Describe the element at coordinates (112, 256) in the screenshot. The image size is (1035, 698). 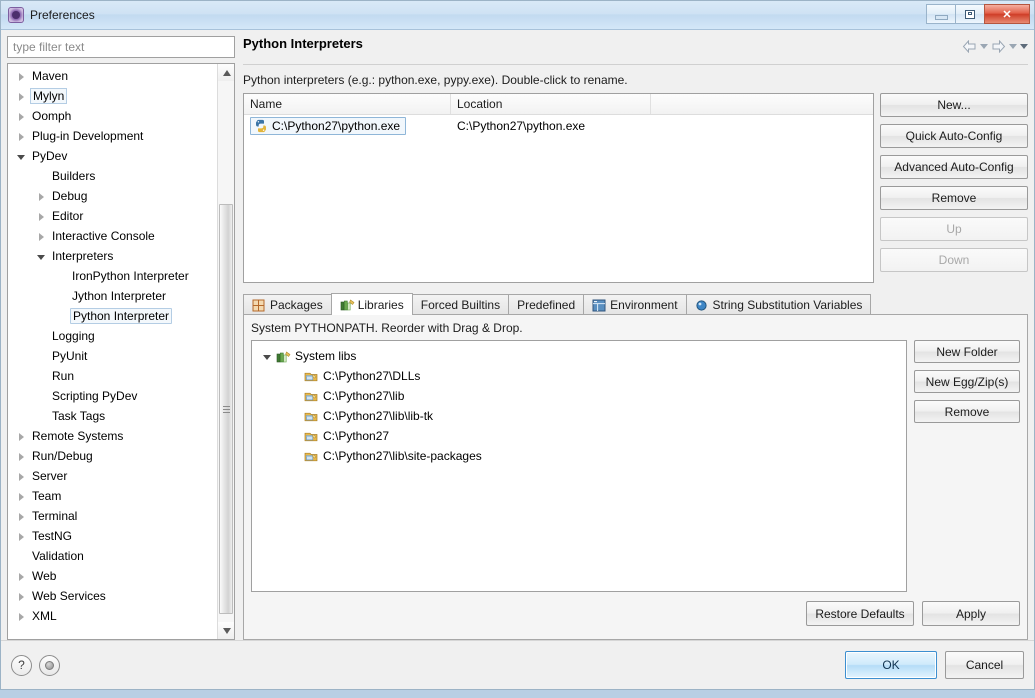
I see `sidebar-item-interpreters: Interpreters` at that location.